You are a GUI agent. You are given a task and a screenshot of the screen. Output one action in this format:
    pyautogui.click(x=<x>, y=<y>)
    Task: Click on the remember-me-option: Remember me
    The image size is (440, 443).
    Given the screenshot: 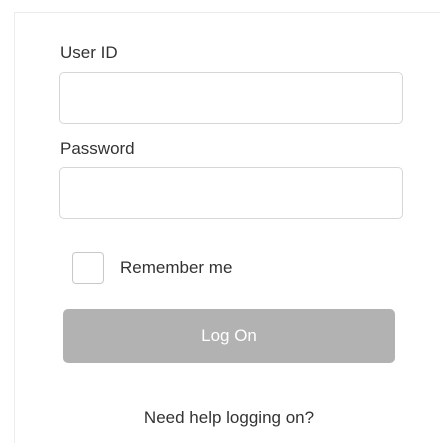 What is the action you would take?
    pyautogui.click(x=152, y=268)
    